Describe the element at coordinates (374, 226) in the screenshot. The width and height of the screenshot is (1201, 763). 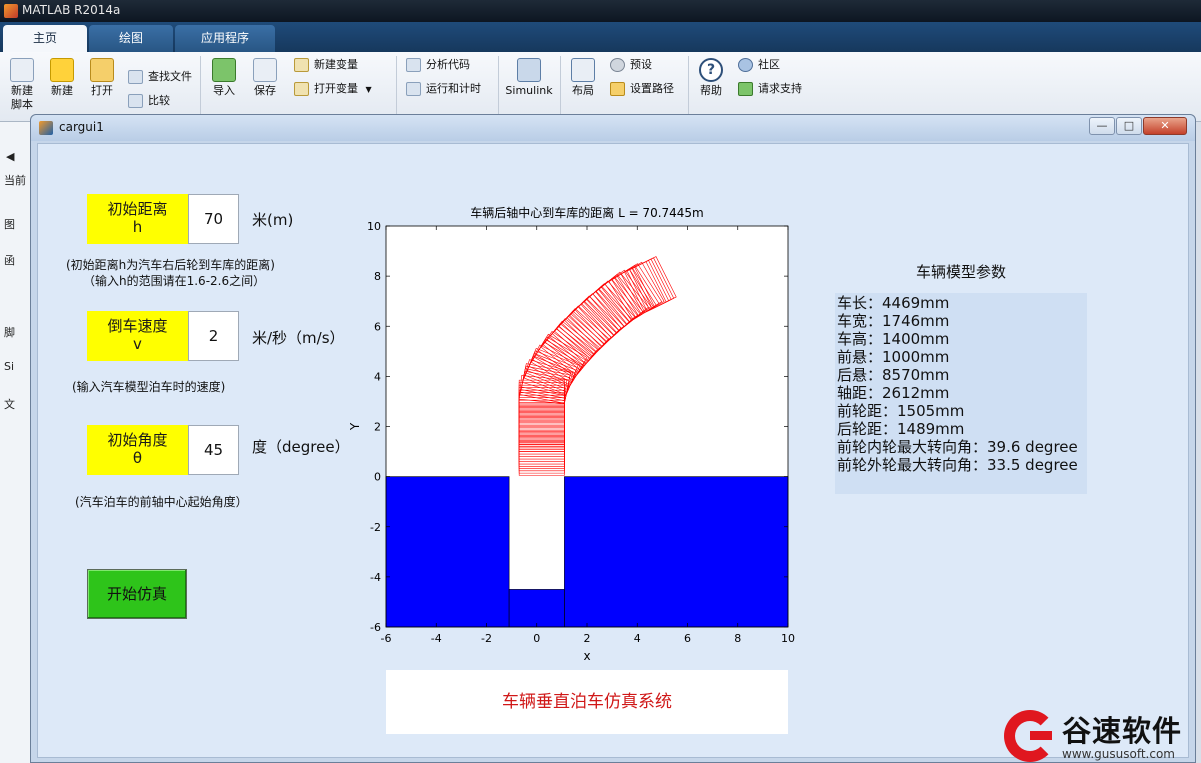
I see `y-tick-label: 10` at that location.